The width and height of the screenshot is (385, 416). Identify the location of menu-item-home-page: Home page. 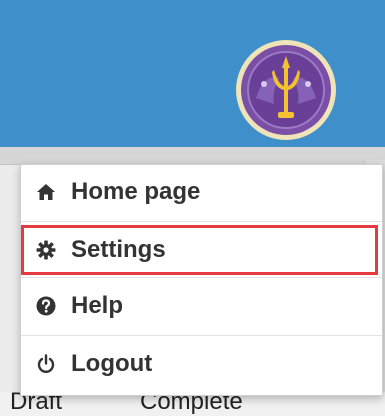
(201, 192).